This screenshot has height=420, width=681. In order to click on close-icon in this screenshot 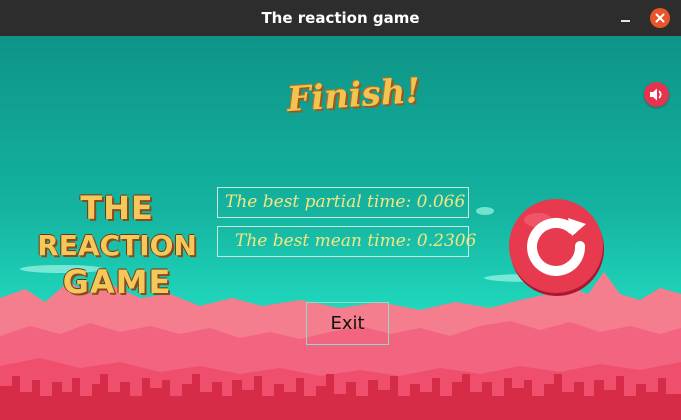, I will do `click(660, 18)`.